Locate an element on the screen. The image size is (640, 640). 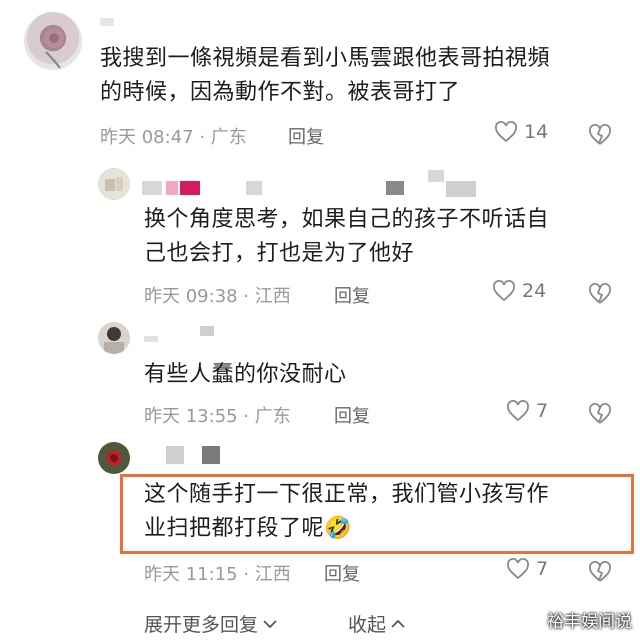
chevron-down-icon is located at coordinates (270, 623).